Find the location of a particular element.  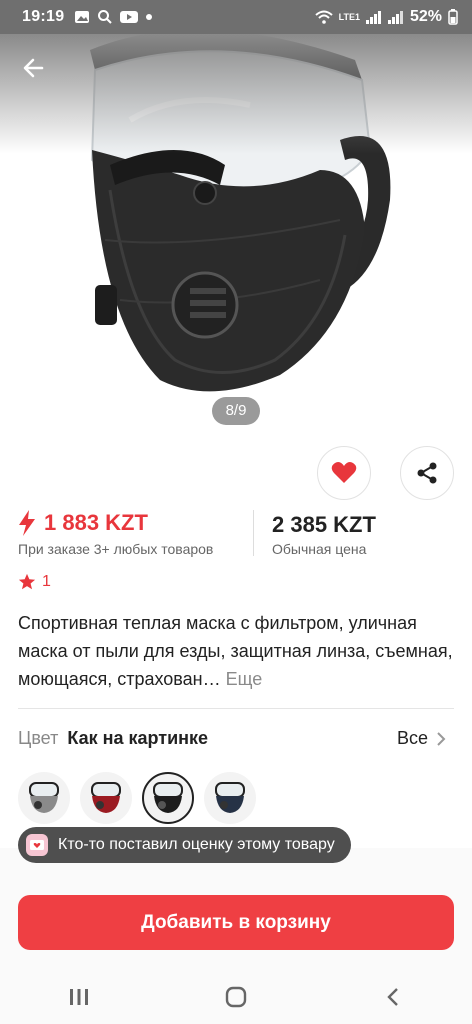

price-divider is located at coordinates (253, 533).